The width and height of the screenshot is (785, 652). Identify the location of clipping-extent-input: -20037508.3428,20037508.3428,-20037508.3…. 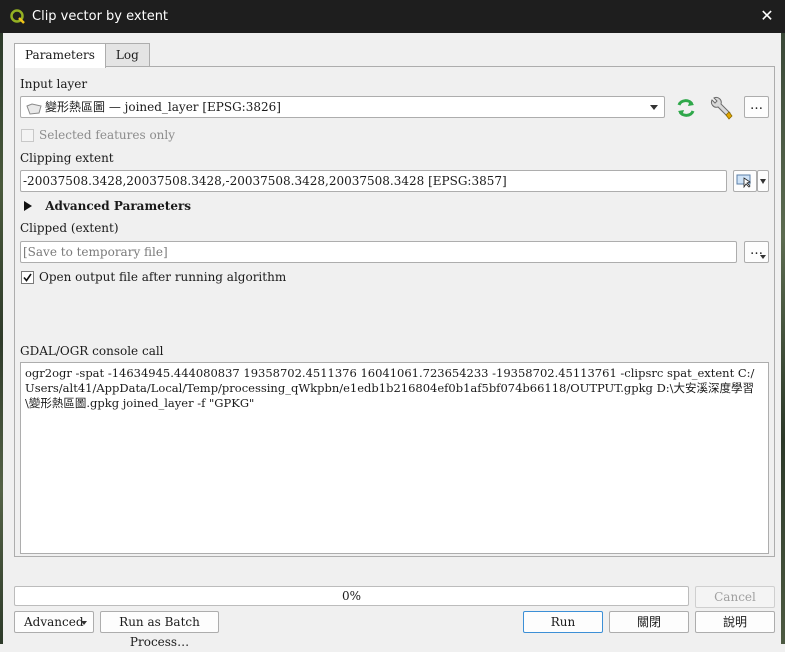
(373, 181).